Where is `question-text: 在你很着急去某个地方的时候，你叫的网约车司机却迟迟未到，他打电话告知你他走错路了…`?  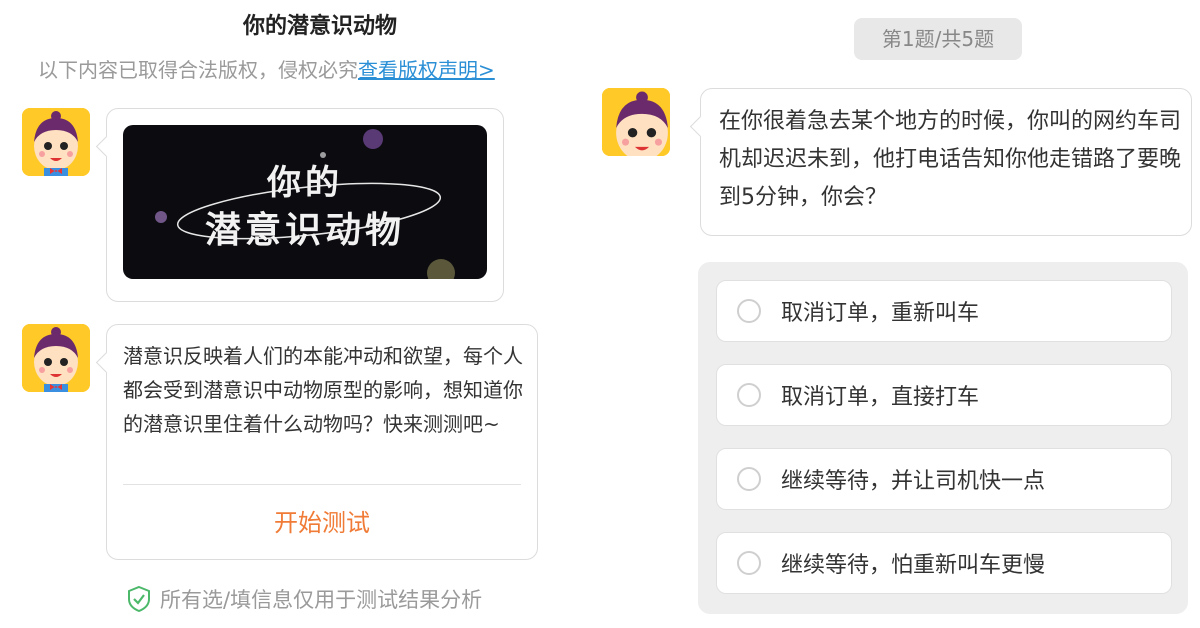 question-text: 在你很着急去某个地方的时候，你叫的网约车司机却迟迟未到，他打电话告知你他走错路了… is located at coordinates (950, 159).